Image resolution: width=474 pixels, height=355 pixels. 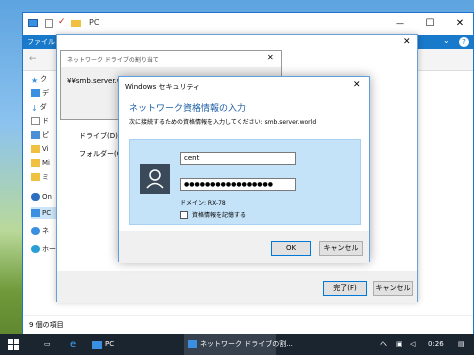 I want to click on download-icon: ↓, so click(x=34, y=108).